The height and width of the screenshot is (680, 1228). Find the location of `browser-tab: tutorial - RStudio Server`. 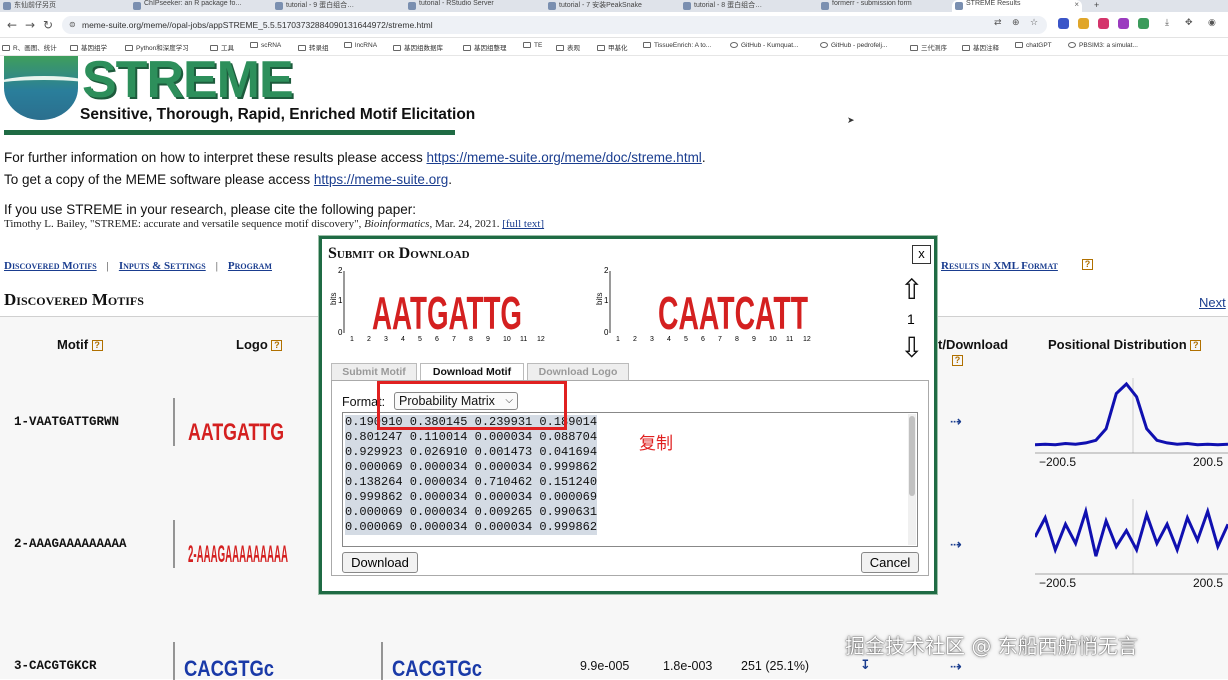

browser-tab: tutorial - RStudio Server is located at coordinates (470, 6).